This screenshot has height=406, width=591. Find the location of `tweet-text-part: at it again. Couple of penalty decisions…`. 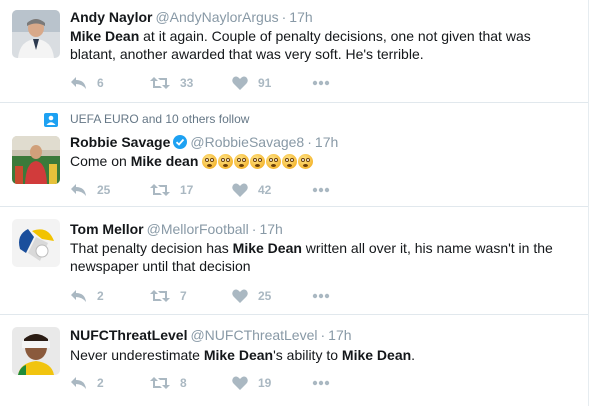

tweet-text-part: at it again. Couple of penalty decisions… is located at coordinates (300, 45).